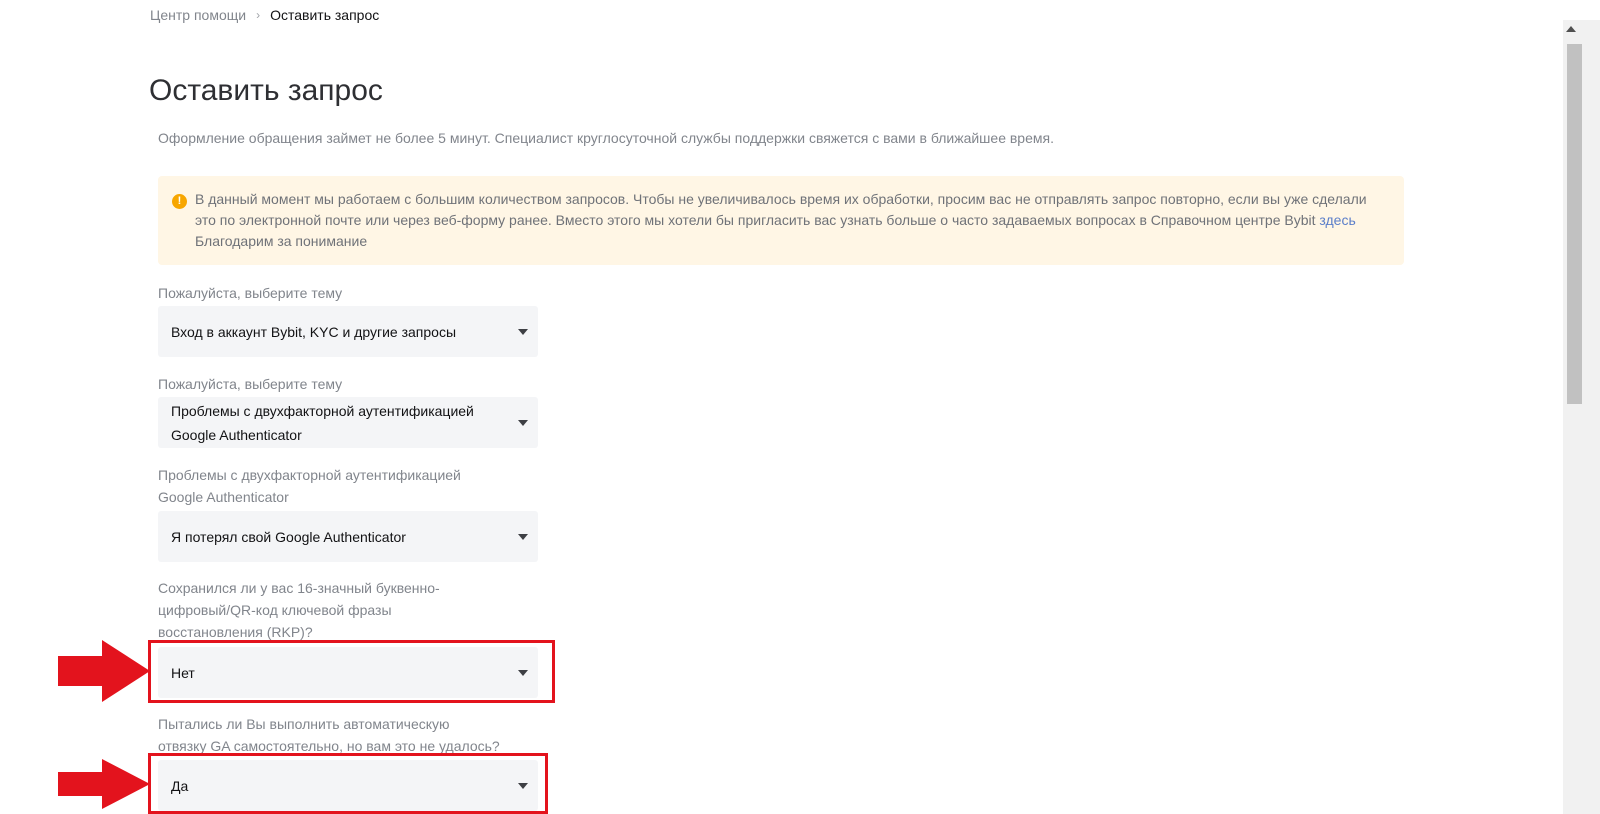 The height and width of the screenshot is (814, 1600). What do you see at coordinates (325, 15) in the screenshot?
I see `breadcrumb-current: Оставить запрос` at bounding box center [325, 15].